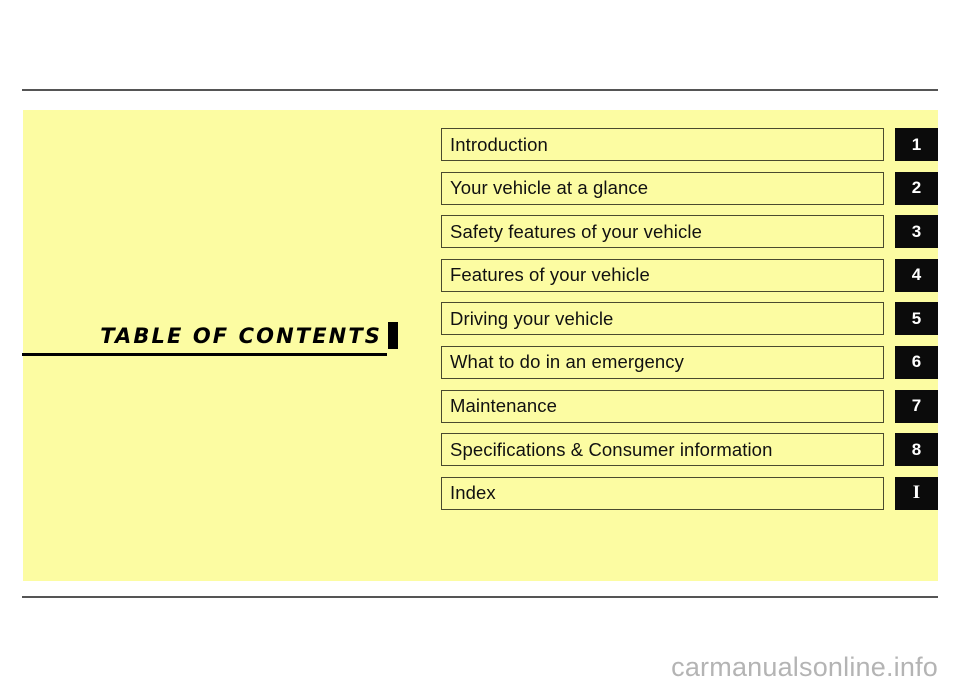 This screenshot has width=960, height=689. I want to click on title-row: TABLE OF CONTENTS, so click(210, 330).